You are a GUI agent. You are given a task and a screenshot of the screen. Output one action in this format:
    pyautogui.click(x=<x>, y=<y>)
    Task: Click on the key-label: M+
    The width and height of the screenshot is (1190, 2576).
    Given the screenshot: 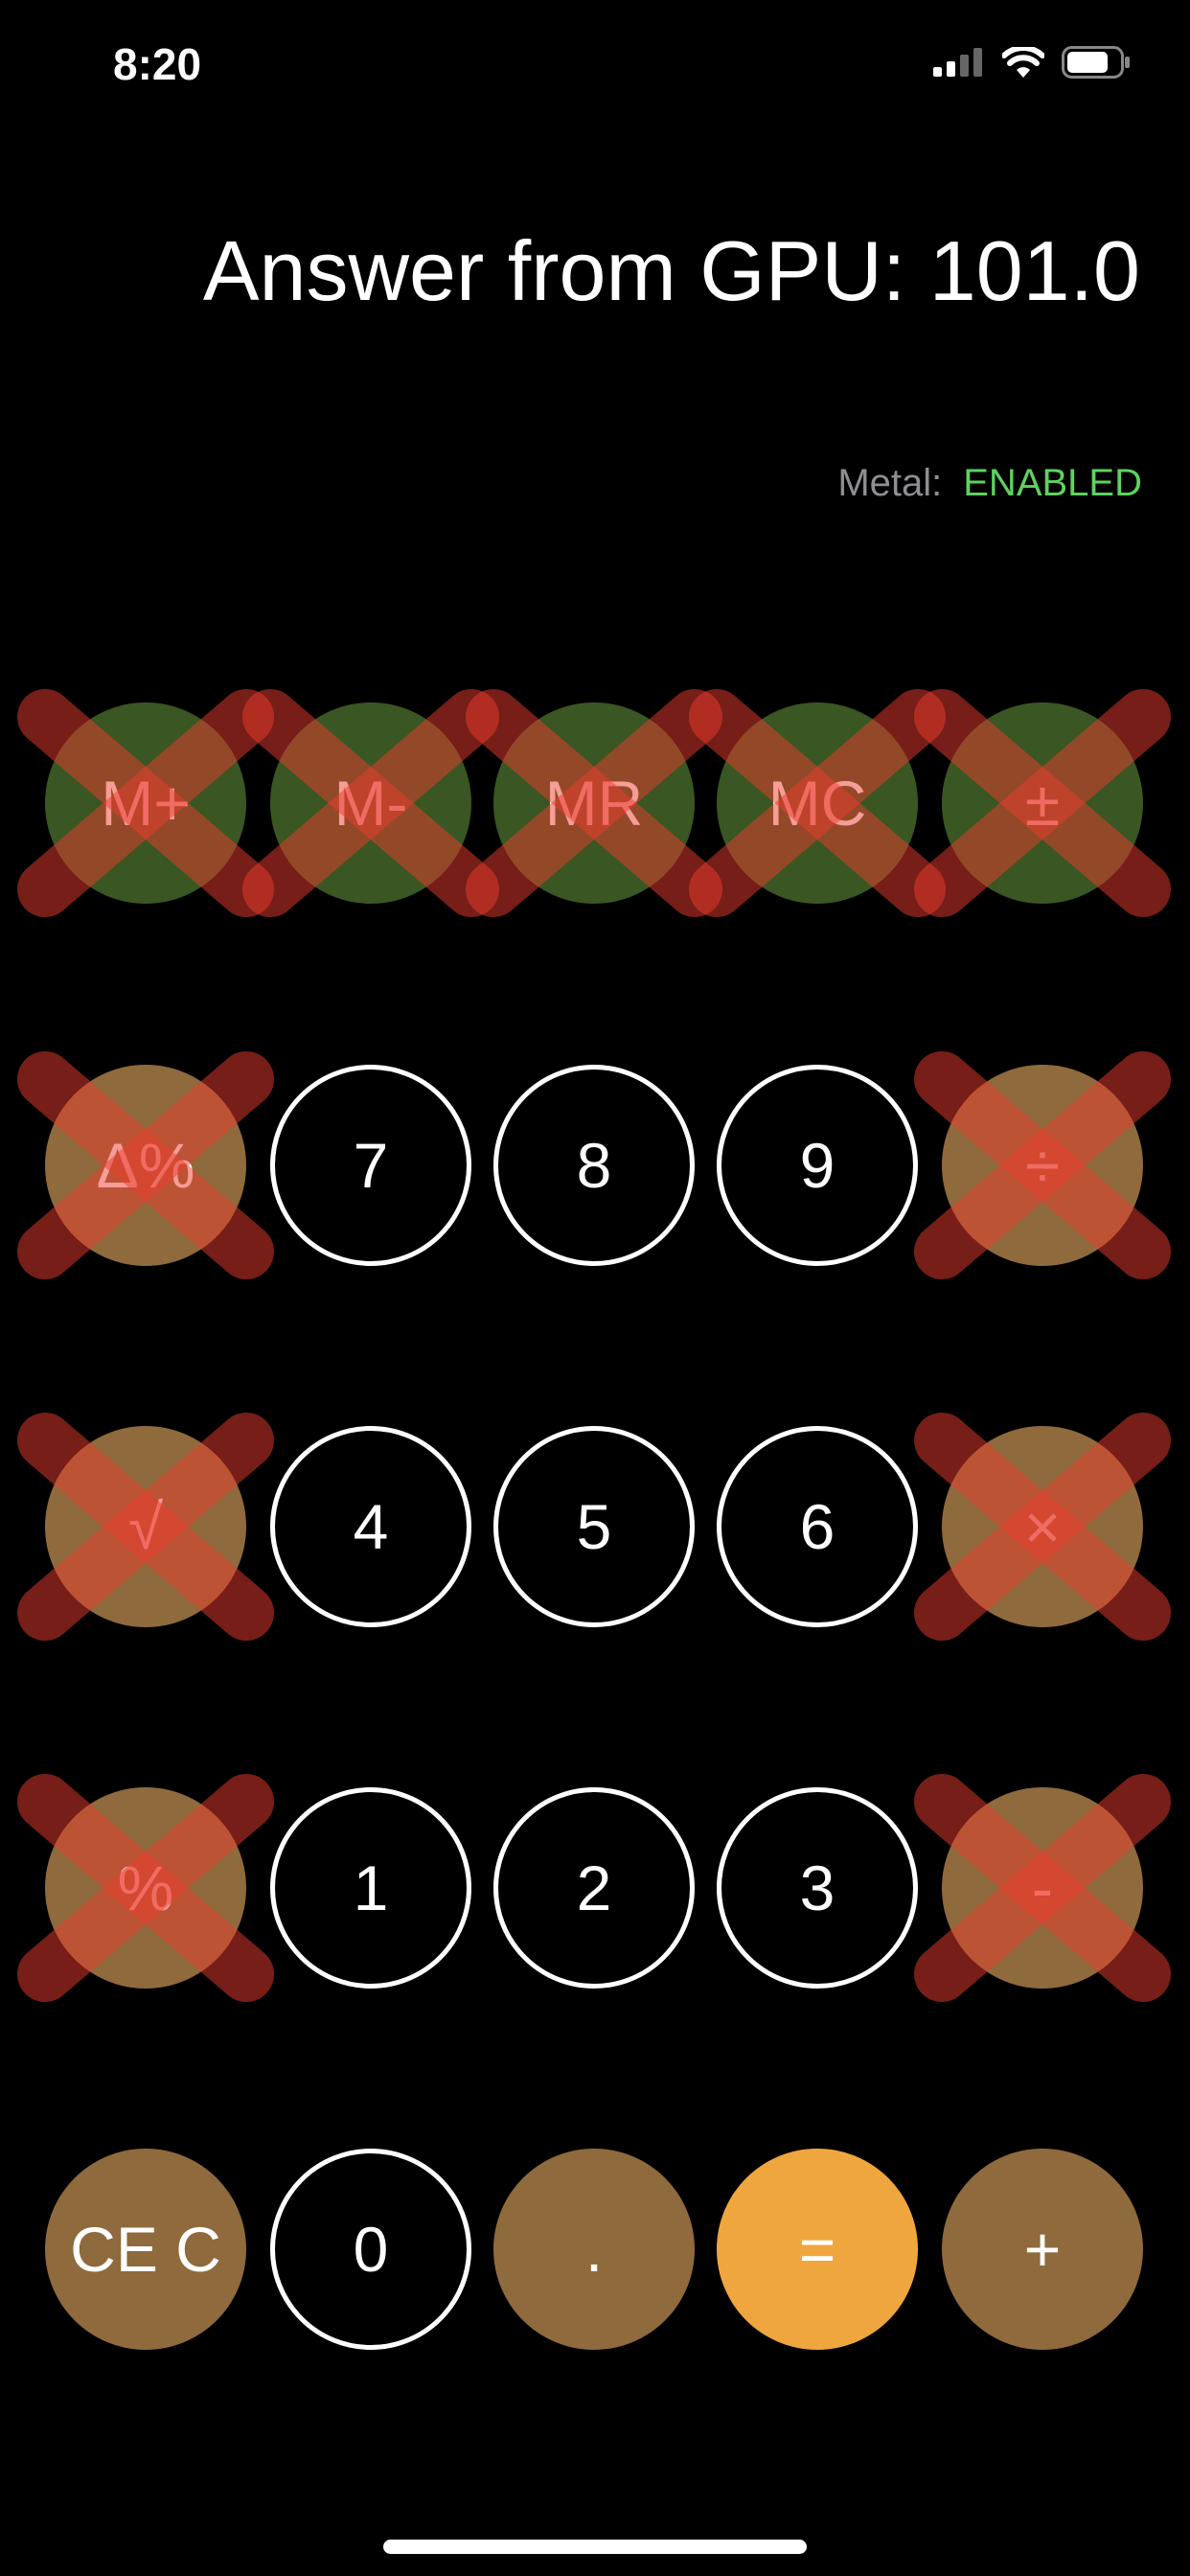 What is the action you would take?
    pyautogui.click(x=146, y=803)
    